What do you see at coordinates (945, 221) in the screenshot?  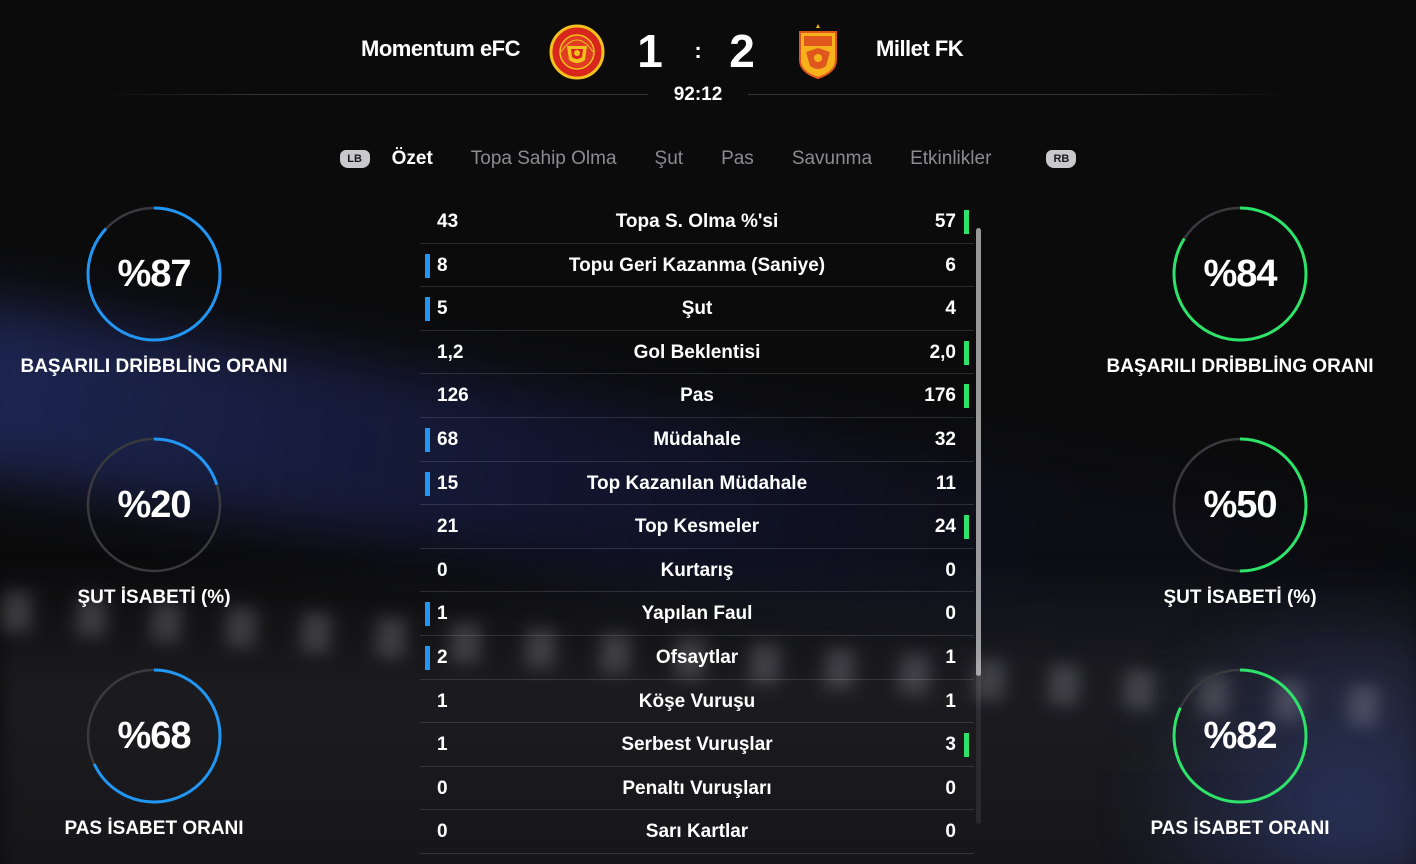 I see `away-stat-value: 57` at bounding box center [945, 221].